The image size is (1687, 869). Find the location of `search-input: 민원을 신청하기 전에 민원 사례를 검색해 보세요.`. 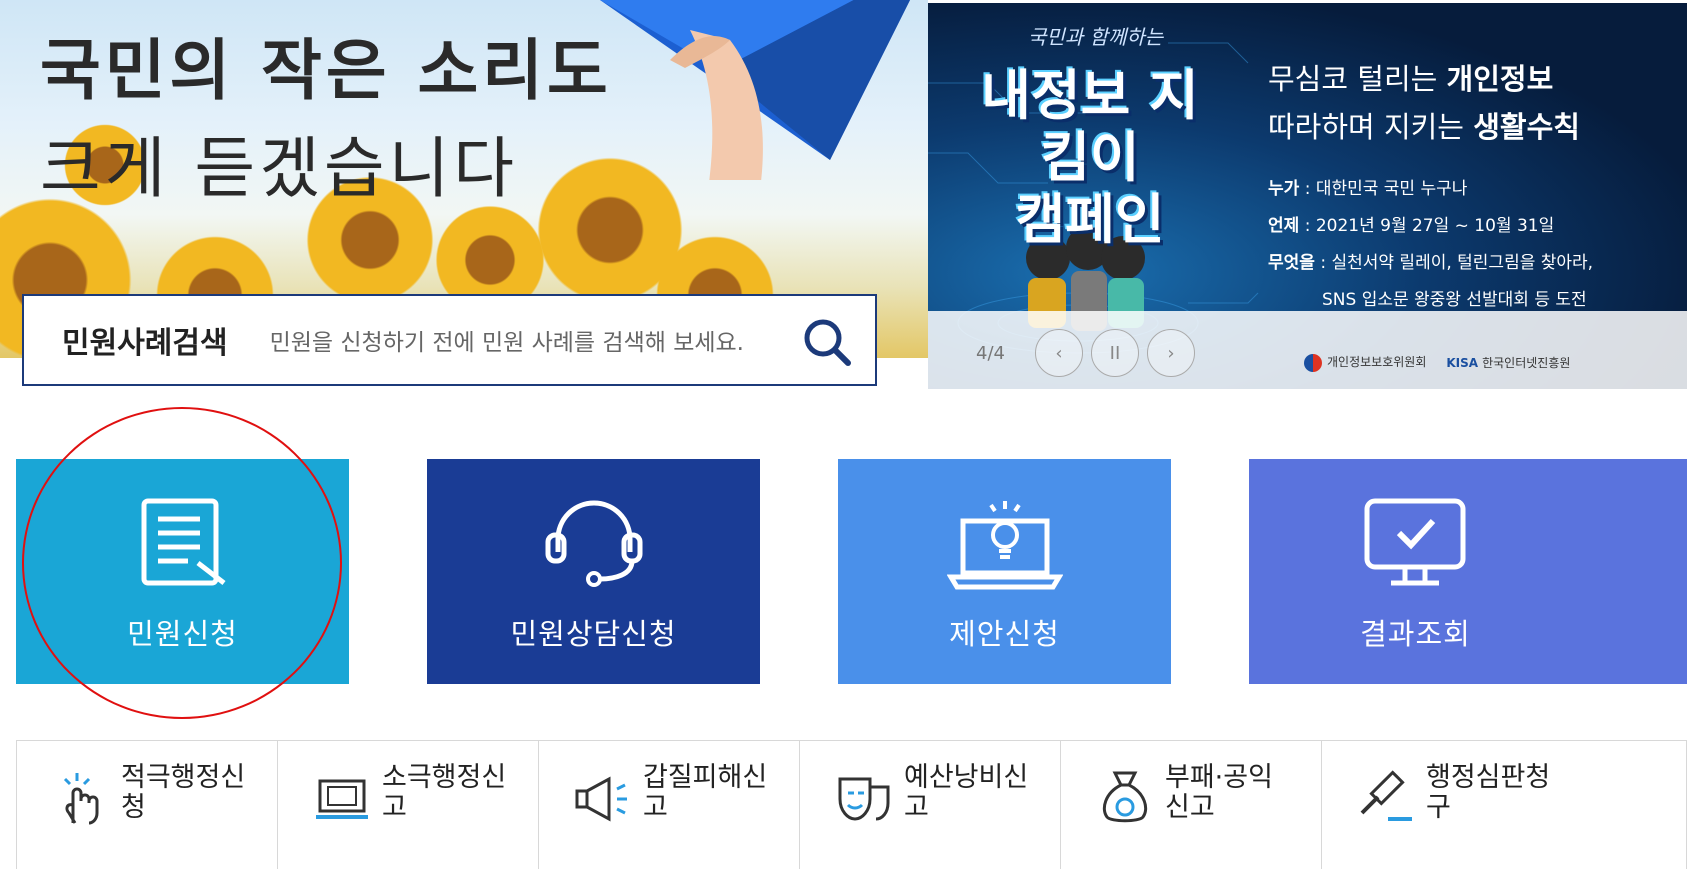

search-input: 민원을 신청하기 전에 민원 사례를 검색해 보세요. is located at coordinates (507, 340).